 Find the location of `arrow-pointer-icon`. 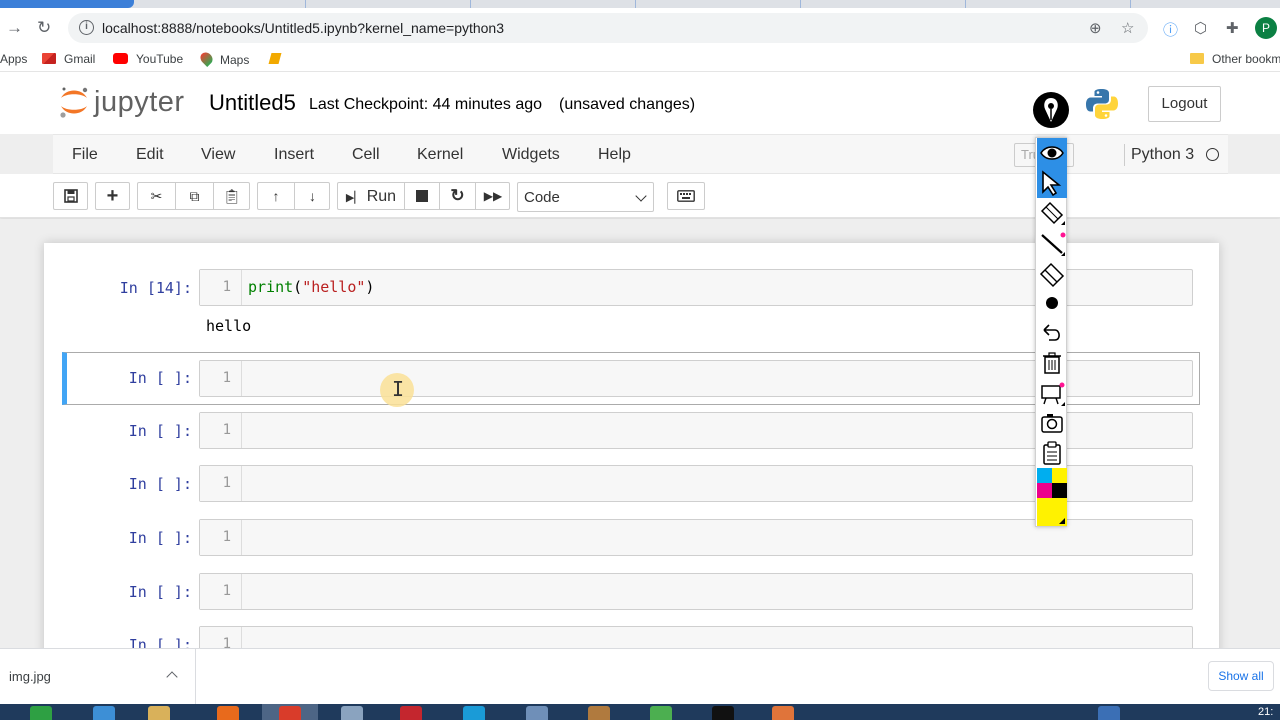

arrow-pointer-icon is located at coordinates (1052, 183).